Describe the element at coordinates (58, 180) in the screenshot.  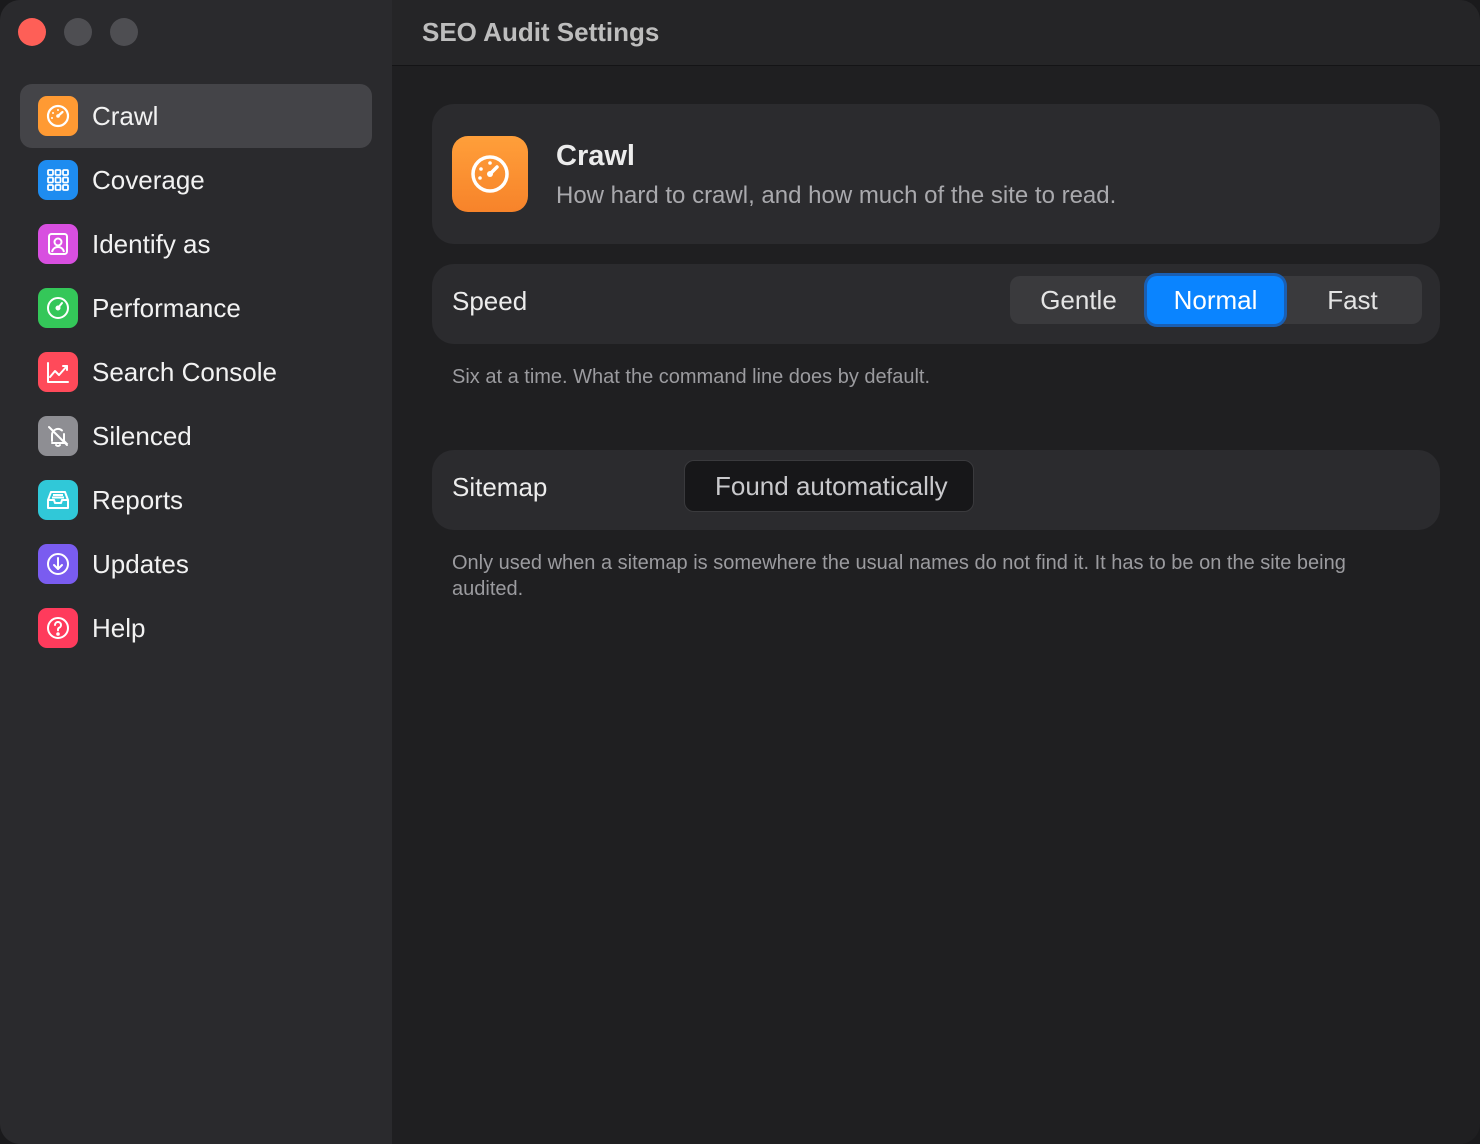
I see `grid-icon` at that location.